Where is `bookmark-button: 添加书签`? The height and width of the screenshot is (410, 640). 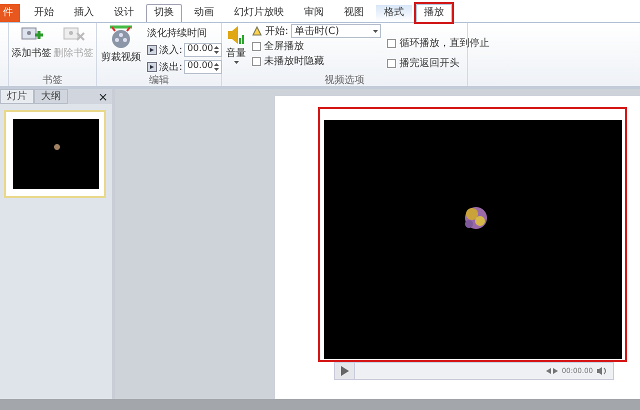
bookmark-button: 添加书签 is located at coordinates (32, 49).